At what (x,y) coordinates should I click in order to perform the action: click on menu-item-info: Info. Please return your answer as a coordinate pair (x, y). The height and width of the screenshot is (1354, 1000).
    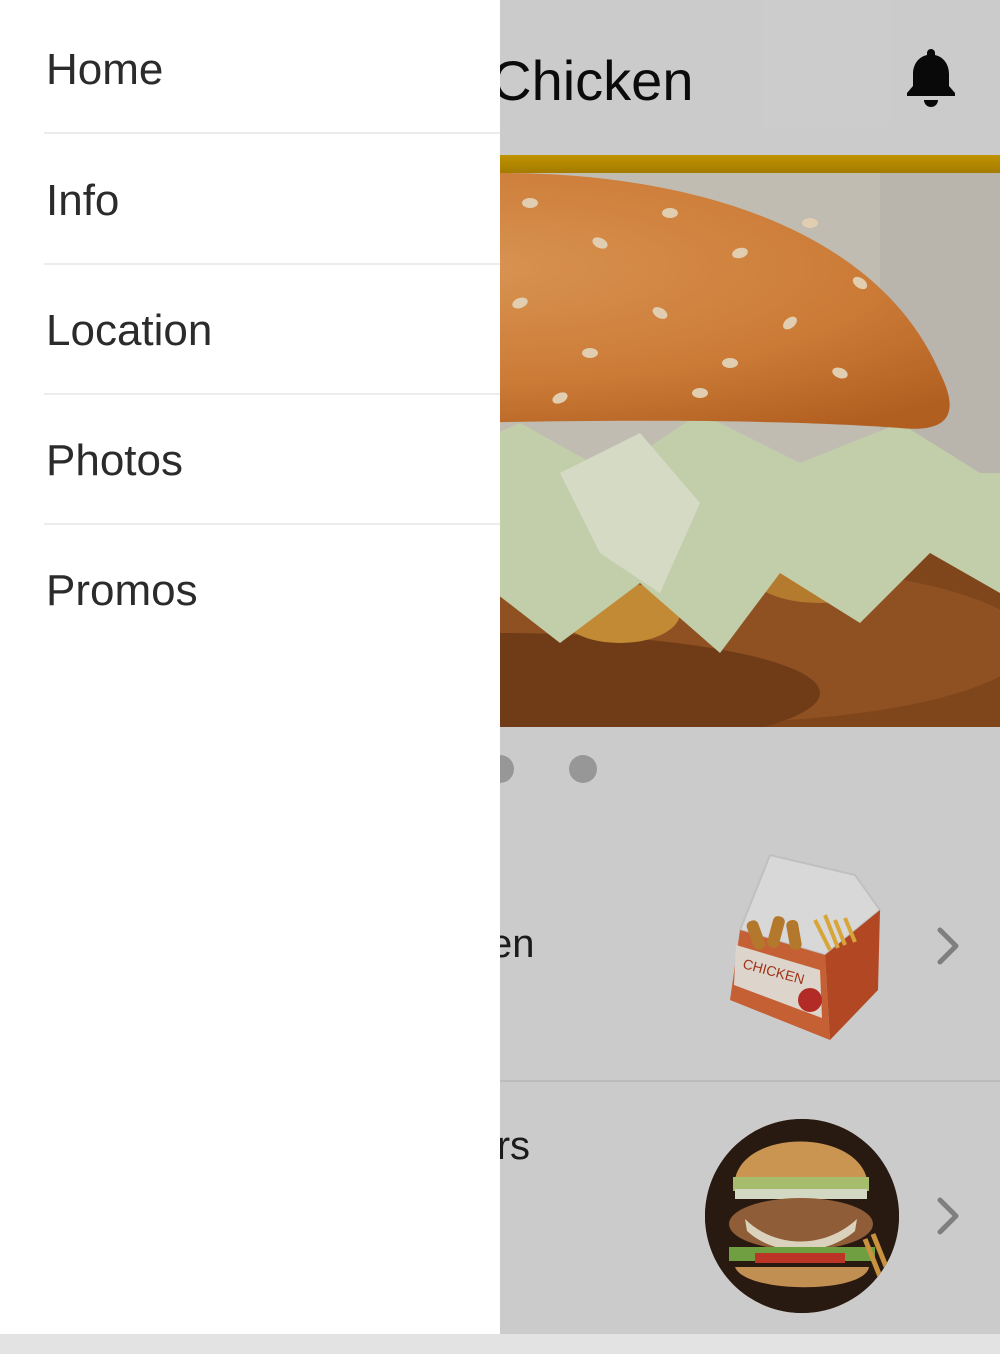
    Looking at the image, I should click on (250, 199).